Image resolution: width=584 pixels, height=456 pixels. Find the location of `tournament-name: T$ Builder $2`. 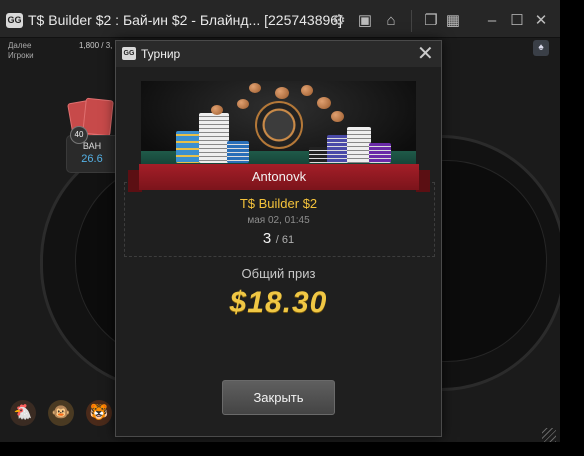

tournament-name: T$ Builder $2 is located at coordinates (278, 203).